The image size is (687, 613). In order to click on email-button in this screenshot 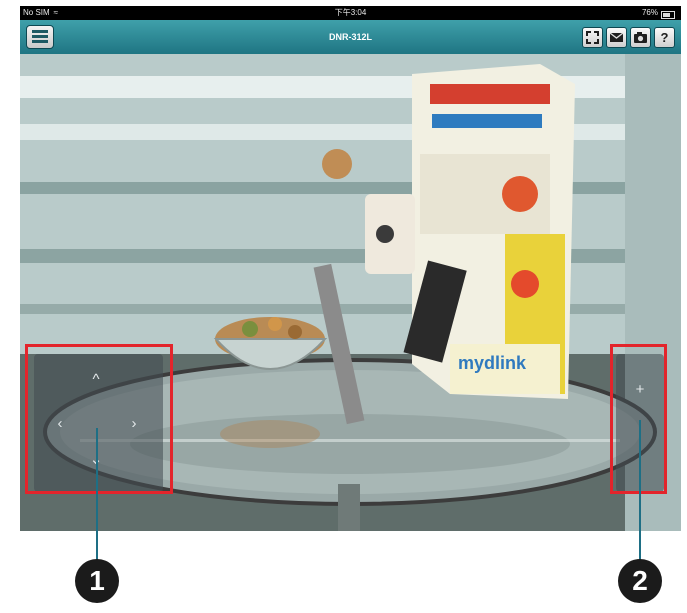, I will do `click(616, 37)`.